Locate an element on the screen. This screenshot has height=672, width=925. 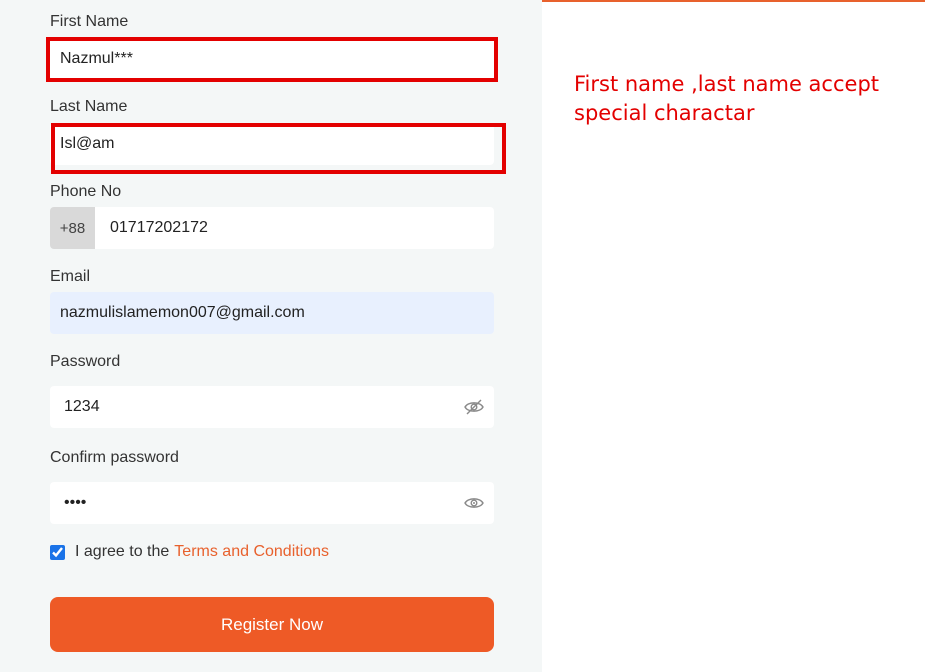
confirm-password-field-wrapper is located at coordinates (272, 503).